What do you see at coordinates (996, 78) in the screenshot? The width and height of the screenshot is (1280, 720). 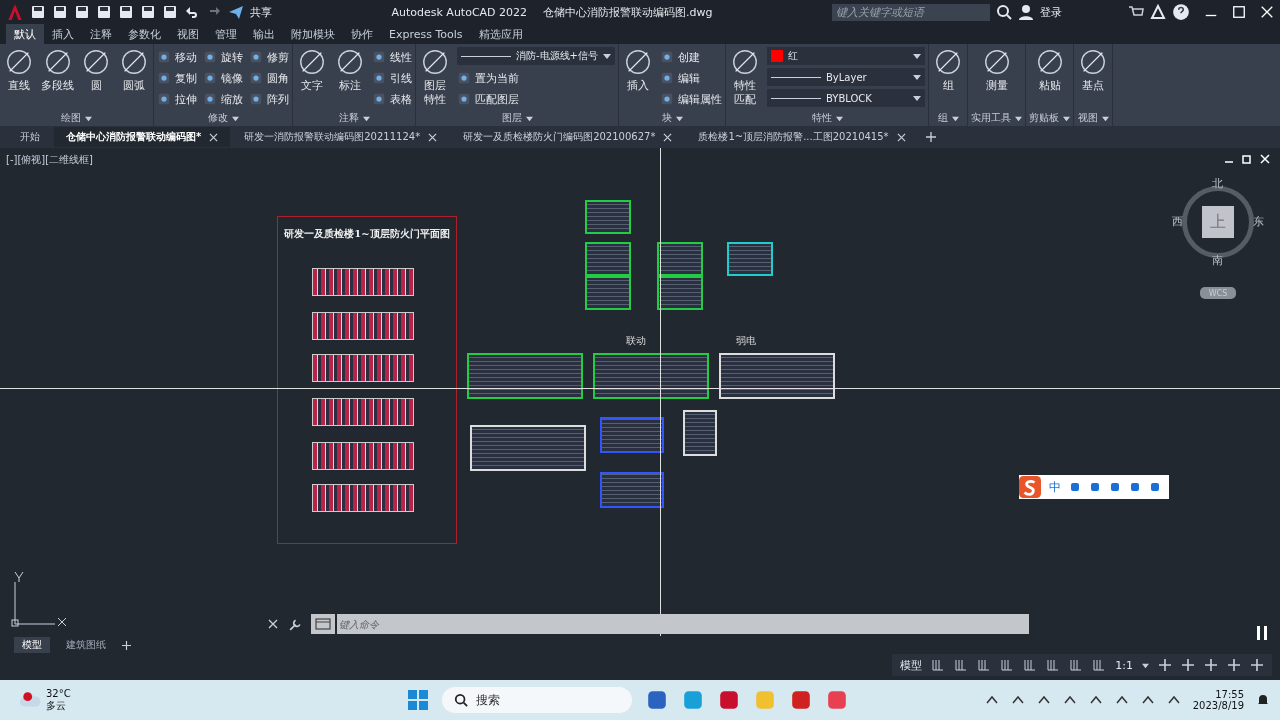 I see `ribbon-tool-button: 测量` at bounding box center [996, 78].